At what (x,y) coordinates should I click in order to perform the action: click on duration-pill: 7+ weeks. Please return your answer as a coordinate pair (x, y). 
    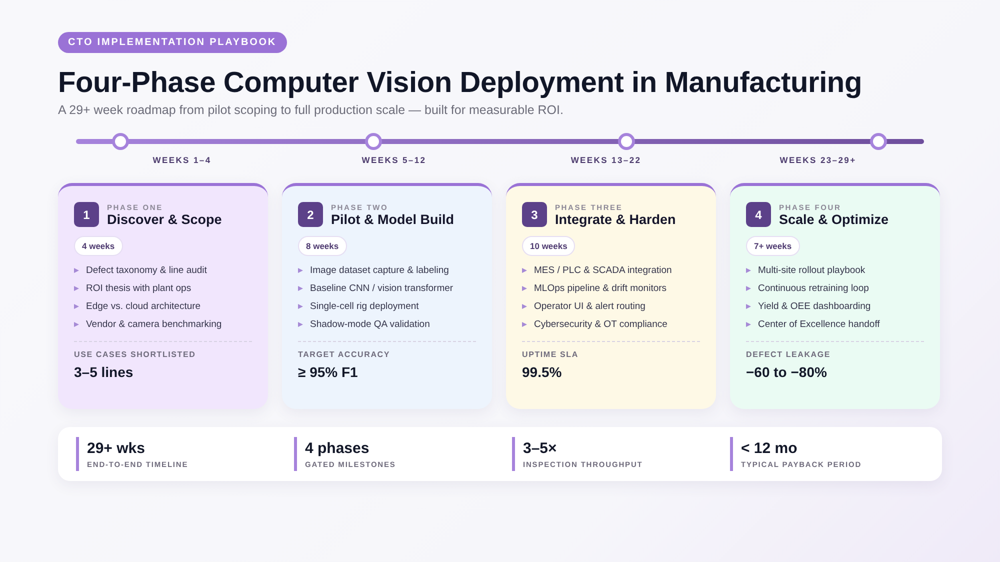
    Looking at the image, I should click on (773, 246).